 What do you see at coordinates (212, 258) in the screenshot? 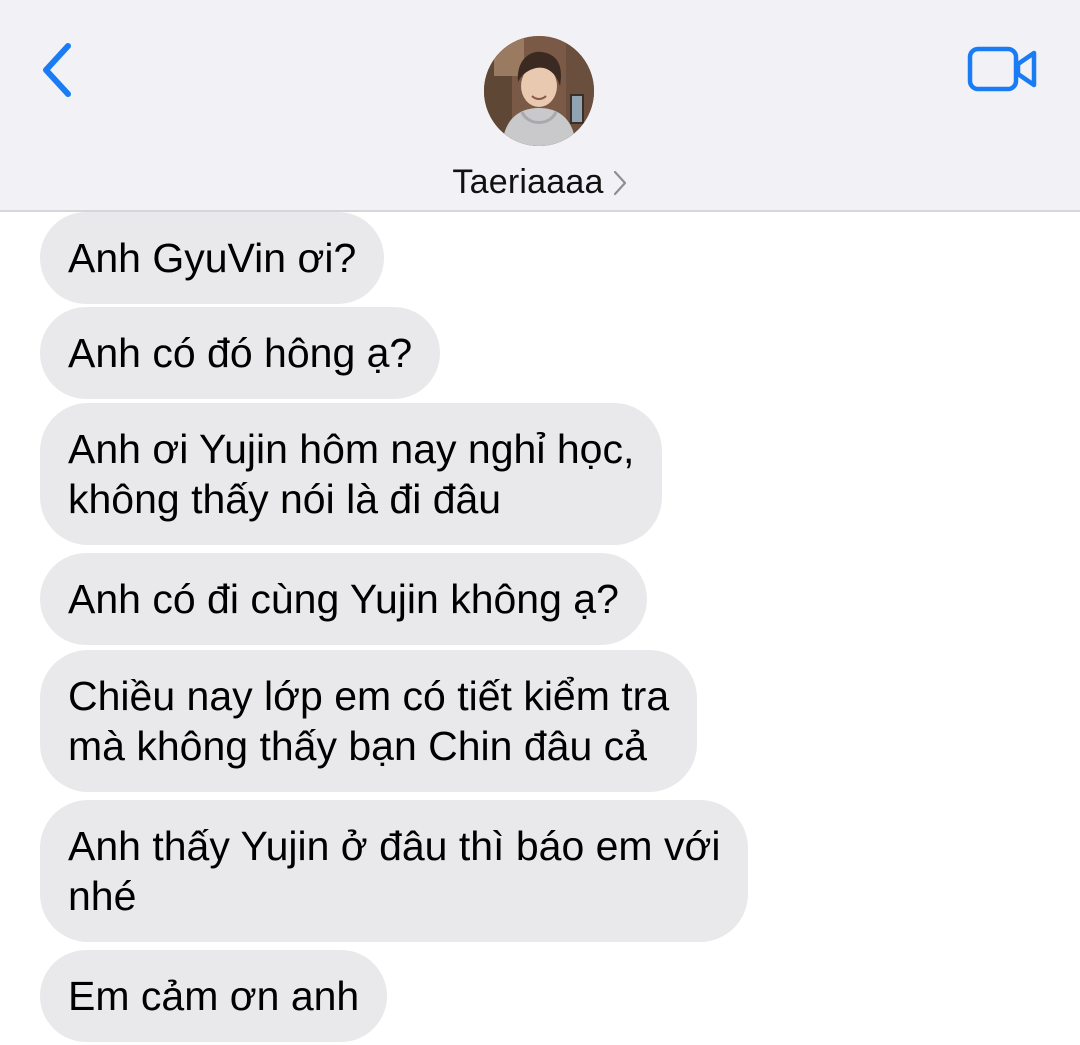
I see `message-bubble: Anh GyuVin ơi?` at bounding box center [212, 258].